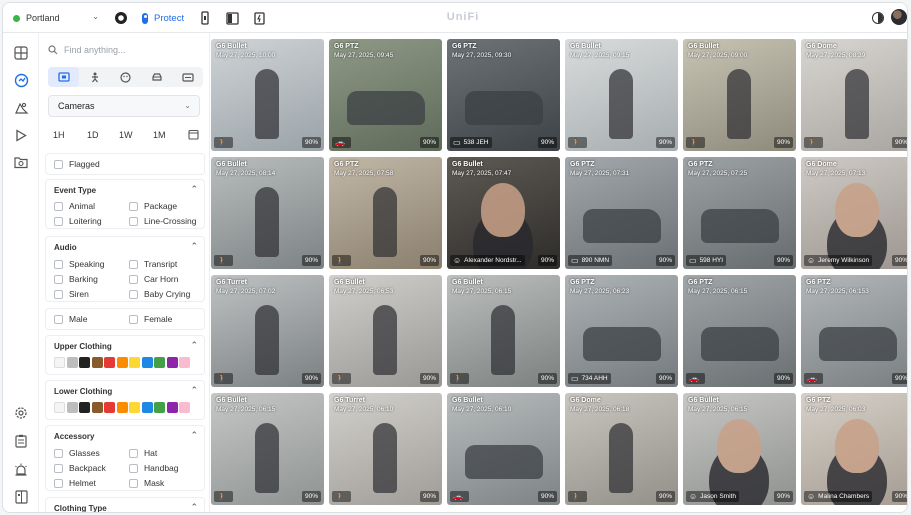  I want to click on source-select: Cameras ⌄, so click(124, 106).